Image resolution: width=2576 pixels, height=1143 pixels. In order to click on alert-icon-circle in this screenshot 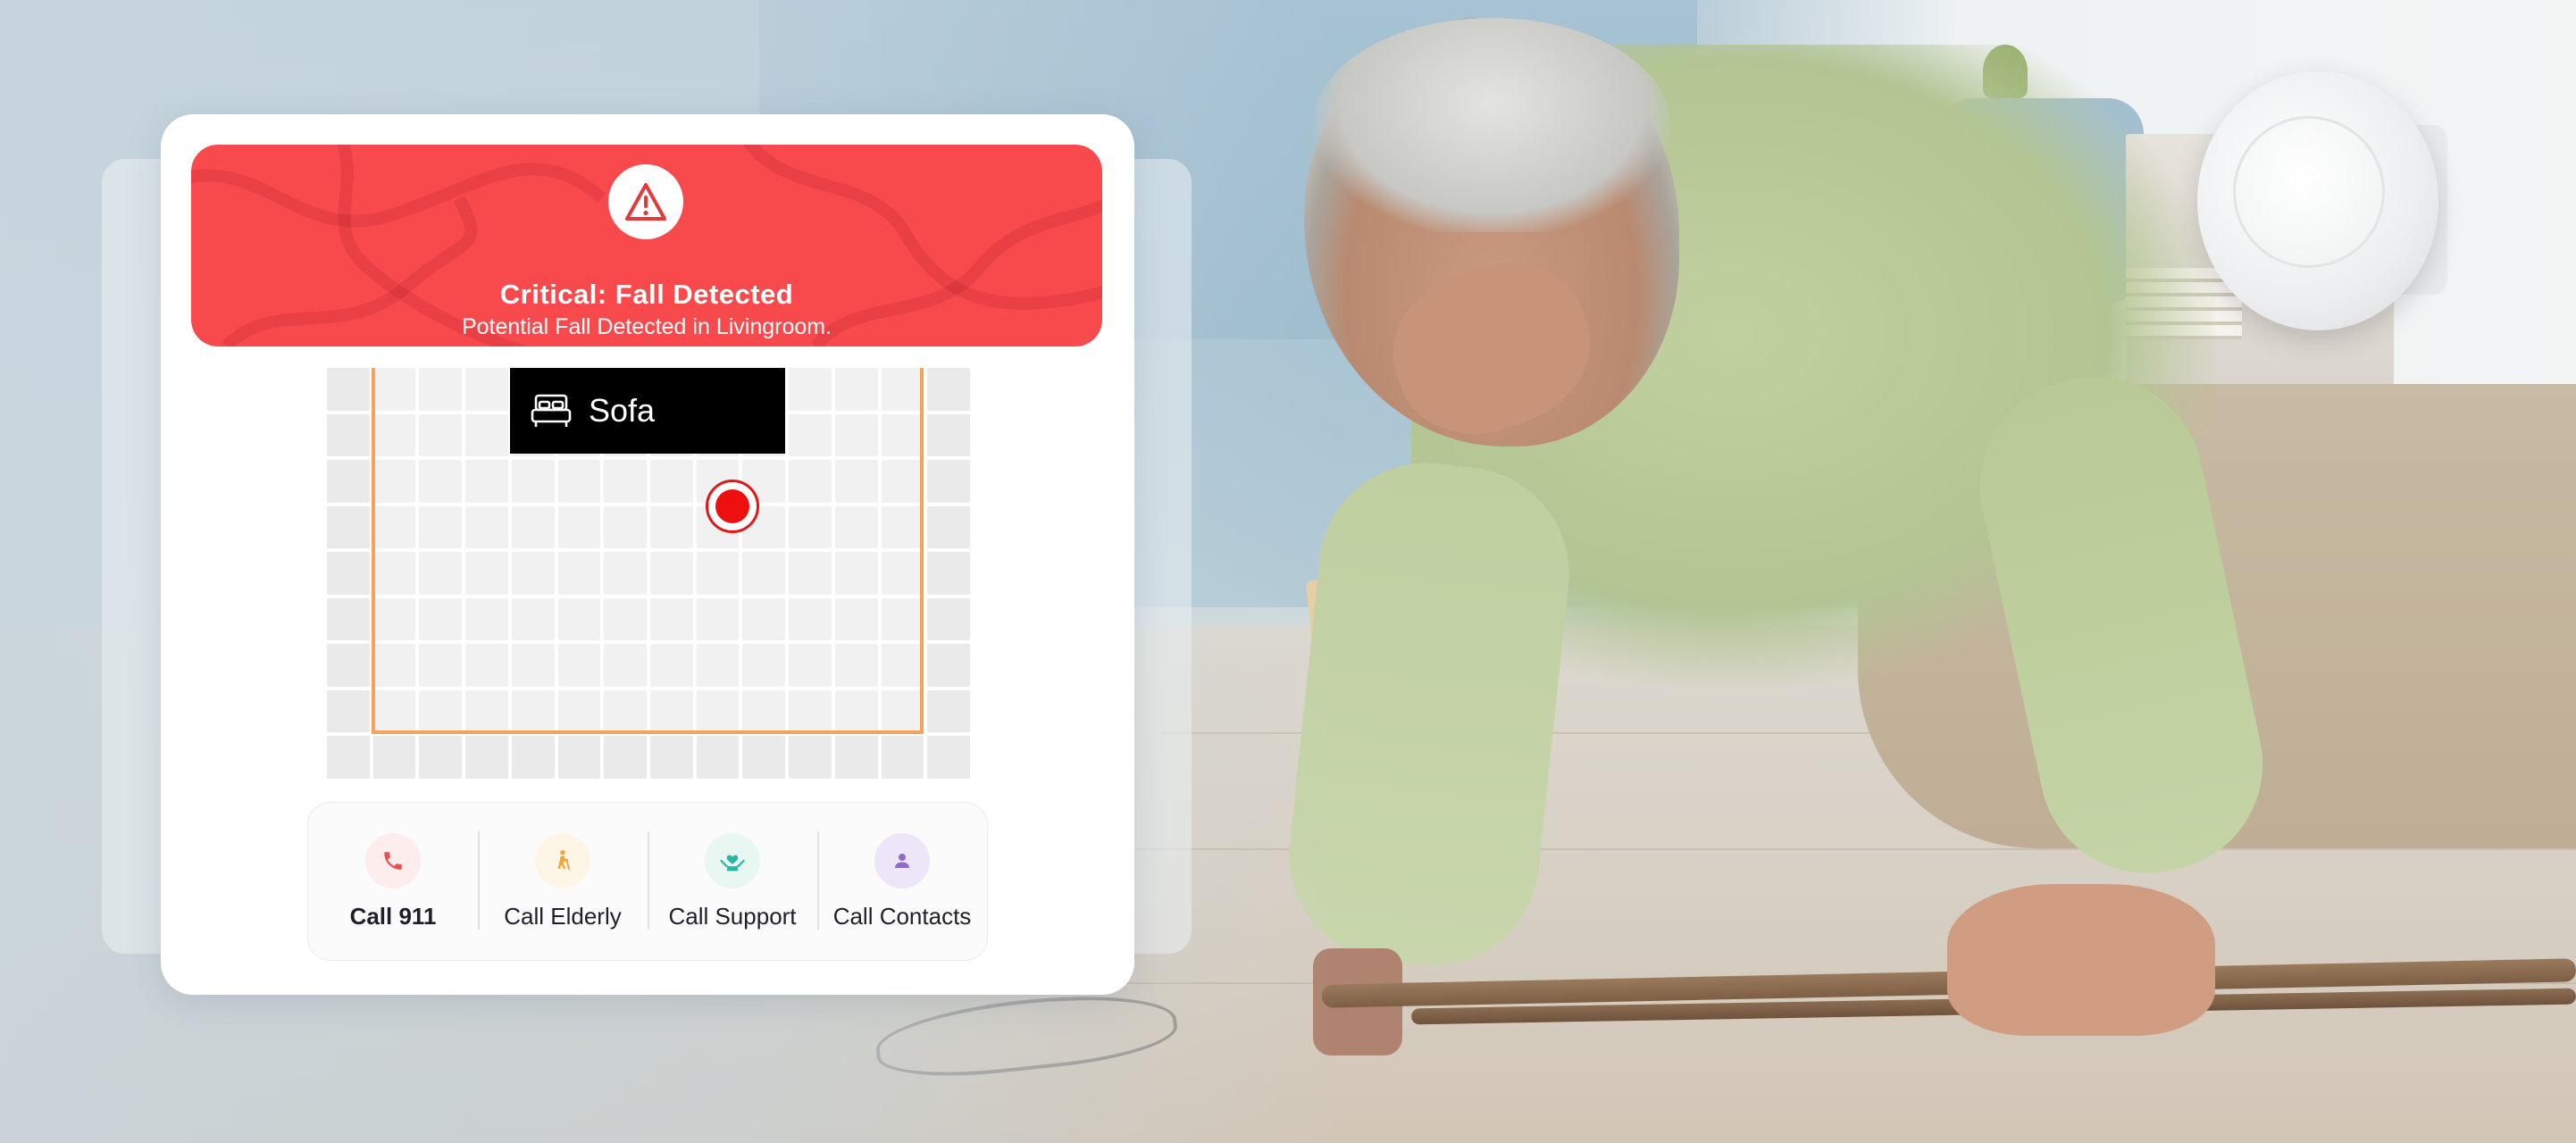, I will do `click(646, 202)`.